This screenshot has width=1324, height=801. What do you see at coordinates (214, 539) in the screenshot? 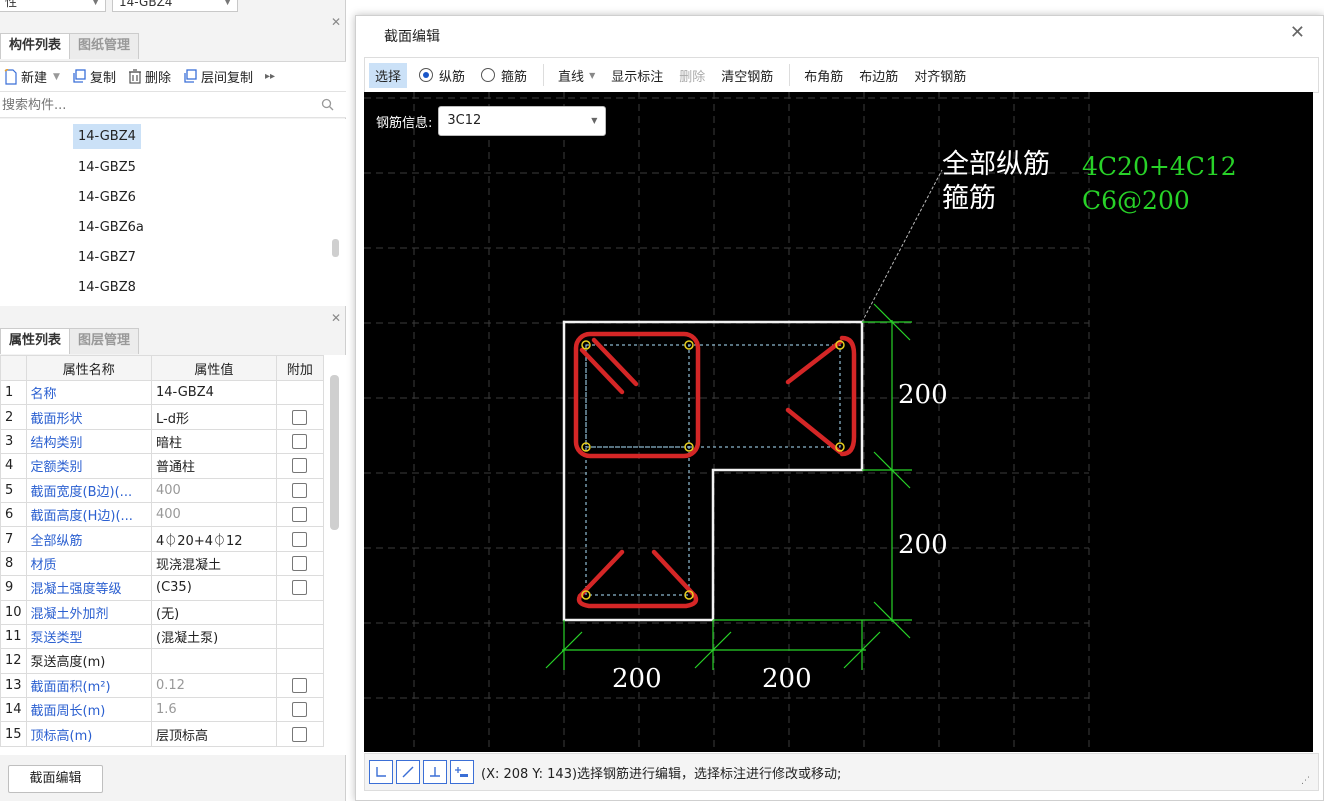
I see `property-value: 4⏀20+4⏀12` at bounding box center [214, 539].